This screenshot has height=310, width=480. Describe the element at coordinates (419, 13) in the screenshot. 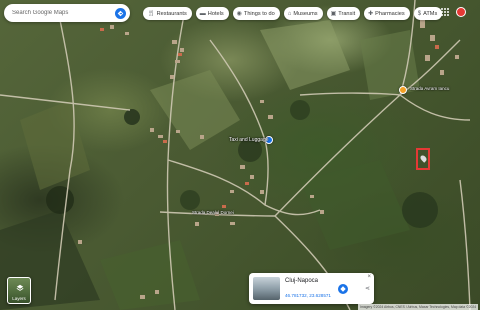

I see `atm-icon: $` at that location.